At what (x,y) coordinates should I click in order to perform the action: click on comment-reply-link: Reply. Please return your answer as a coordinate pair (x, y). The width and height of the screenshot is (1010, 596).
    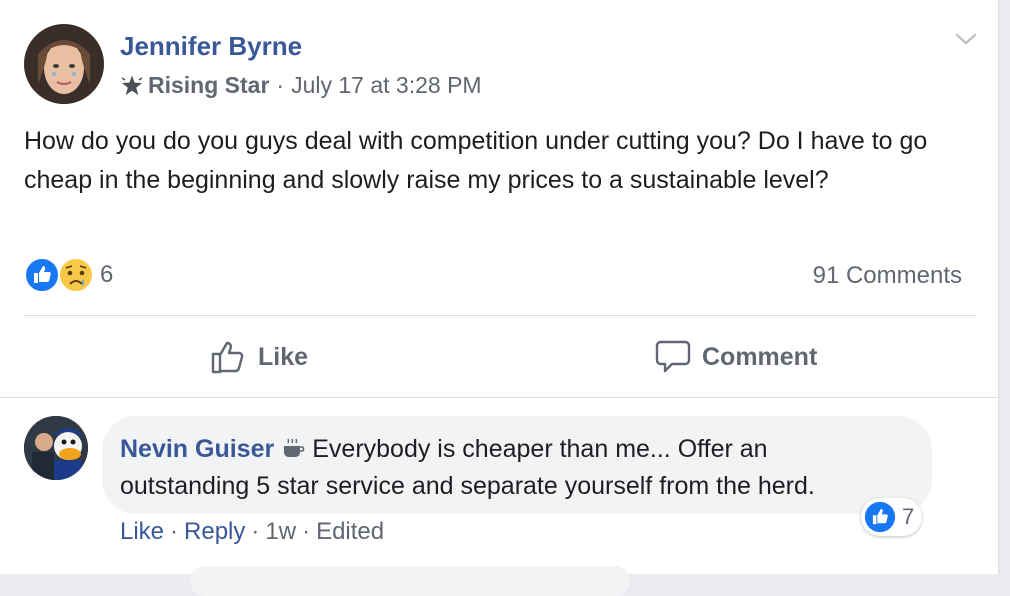
    Looking at the image, I should click on (214, 531).